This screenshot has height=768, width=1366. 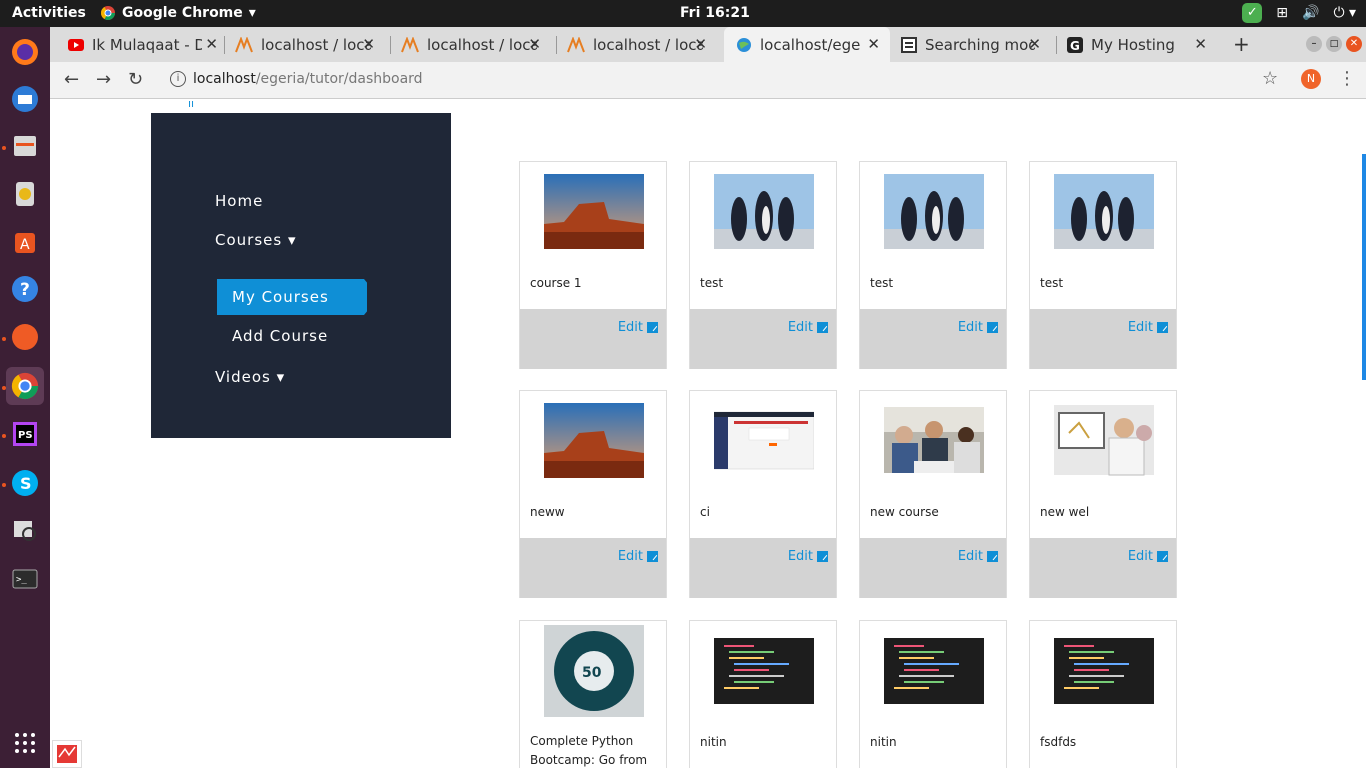 I want to click on clock: Fri 16:21, so click(x=715, y=13).